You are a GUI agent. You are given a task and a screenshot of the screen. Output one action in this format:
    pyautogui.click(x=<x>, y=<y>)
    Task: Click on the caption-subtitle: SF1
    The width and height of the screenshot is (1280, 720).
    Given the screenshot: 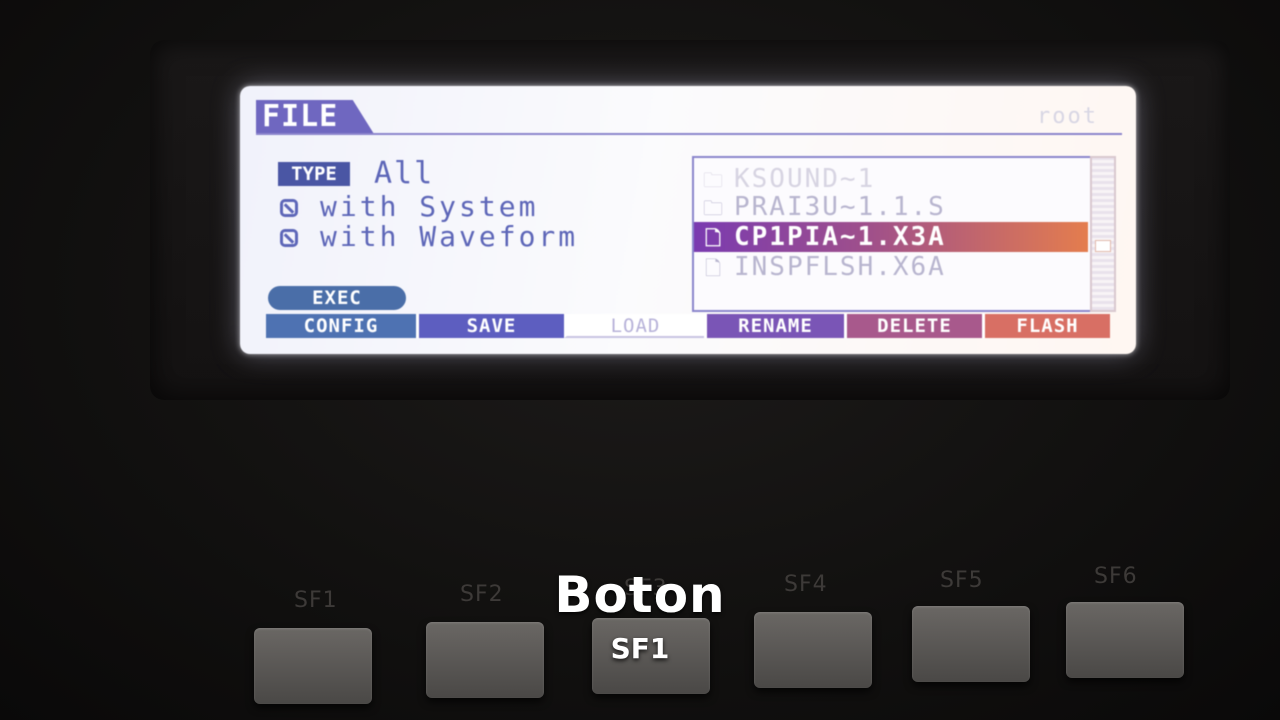 What is the action you would take?
    pyautogui.click(x=640, y=648)
    